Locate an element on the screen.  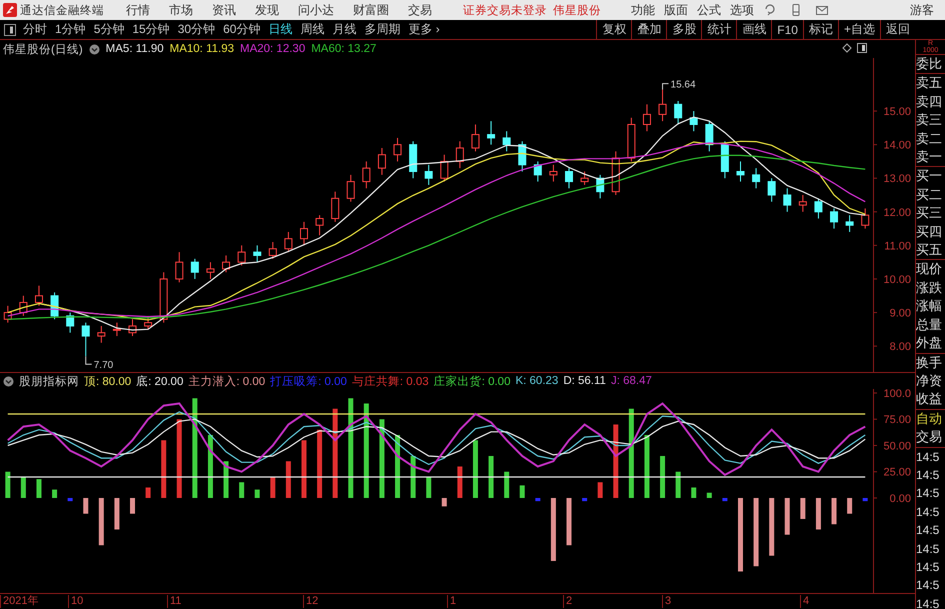
menu-item: 问小达 is located at coordinates (316, 10).